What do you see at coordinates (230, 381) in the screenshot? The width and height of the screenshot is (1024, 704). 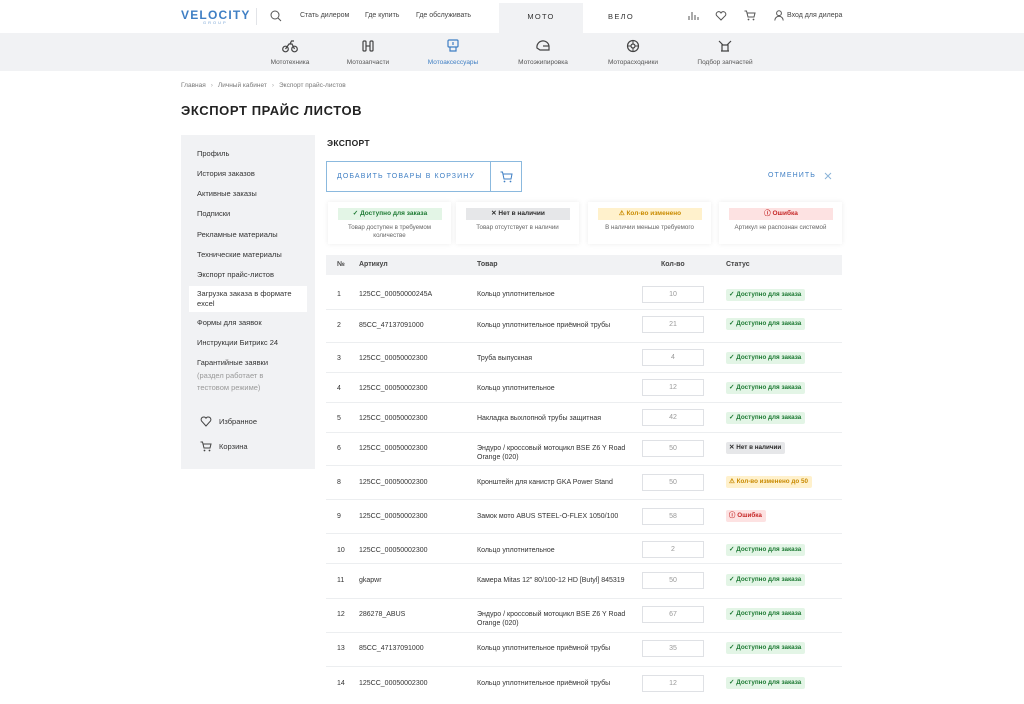 I see `warranty-note: (раздел работает в тестовом режиме)` at bounding box center [230, 381].